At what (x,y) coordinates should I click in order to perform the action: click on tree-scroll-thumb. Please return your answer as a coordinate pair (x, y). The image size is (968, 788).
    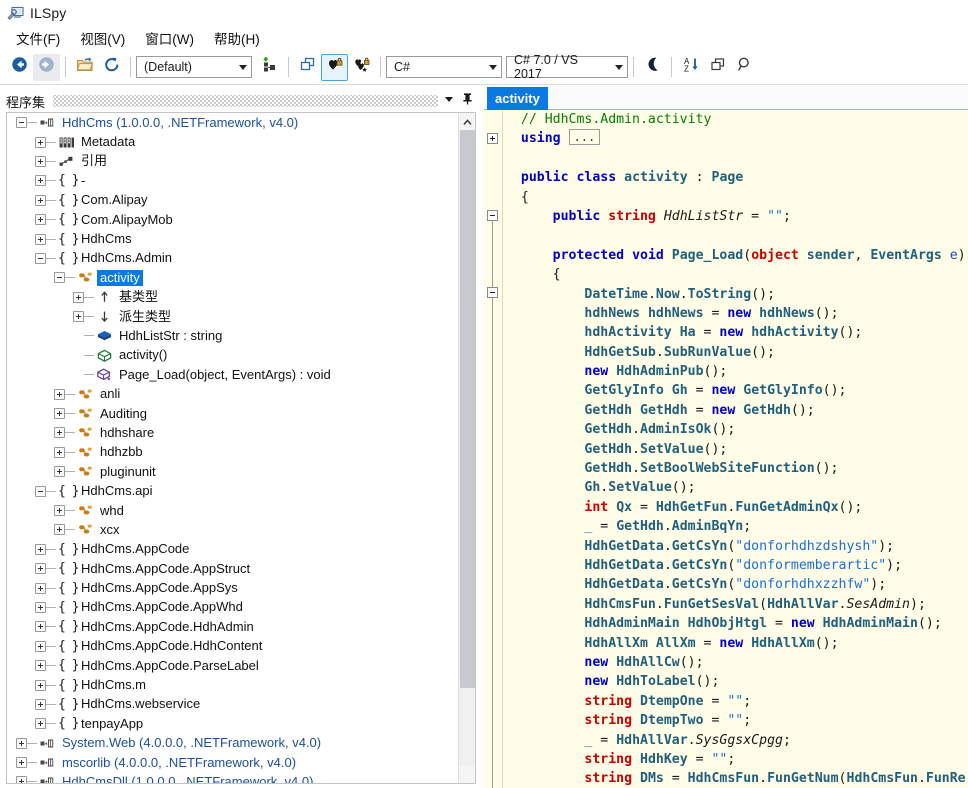
    Looking at the image, I should click on (467, 409).